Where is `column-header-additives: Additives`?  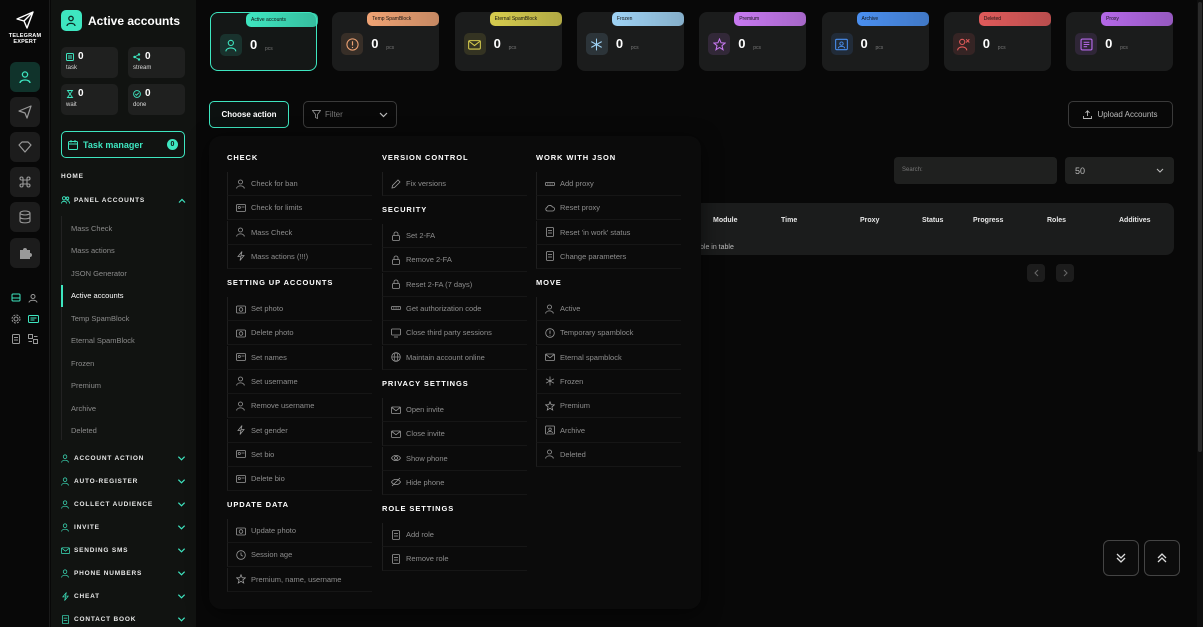 column-header-additives: Additives is located at coordinates (1135, 220).